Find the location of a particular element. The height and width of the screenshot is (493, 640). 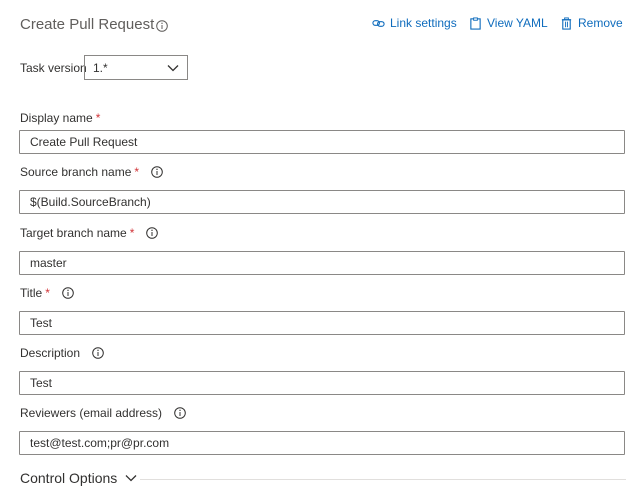

source-branch-label: Source branch name * is located at coordinates (91, 172).